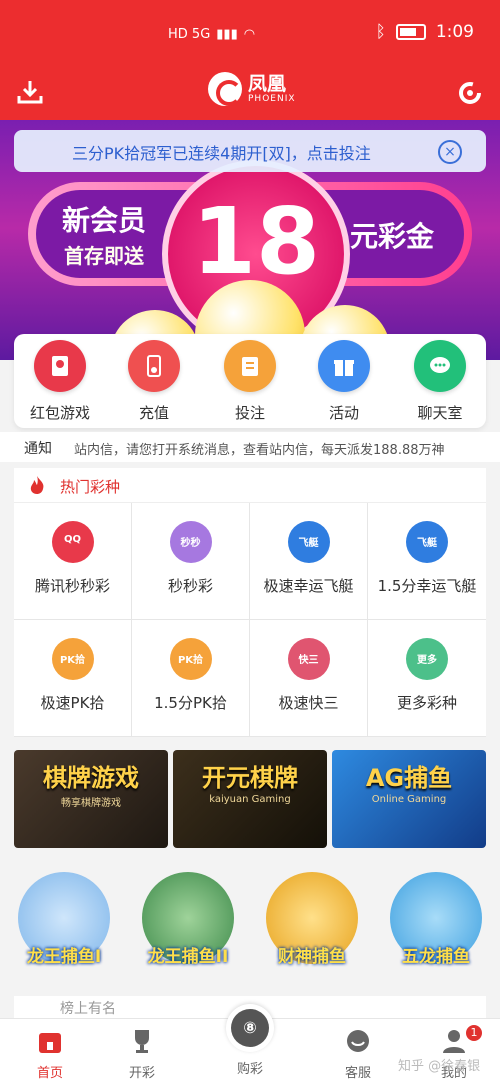 The width and height of the screenshot is (500, 1084). Describe the element at coordinates (470, 92) in the screenshot. I see `refresh-icon` at that location.